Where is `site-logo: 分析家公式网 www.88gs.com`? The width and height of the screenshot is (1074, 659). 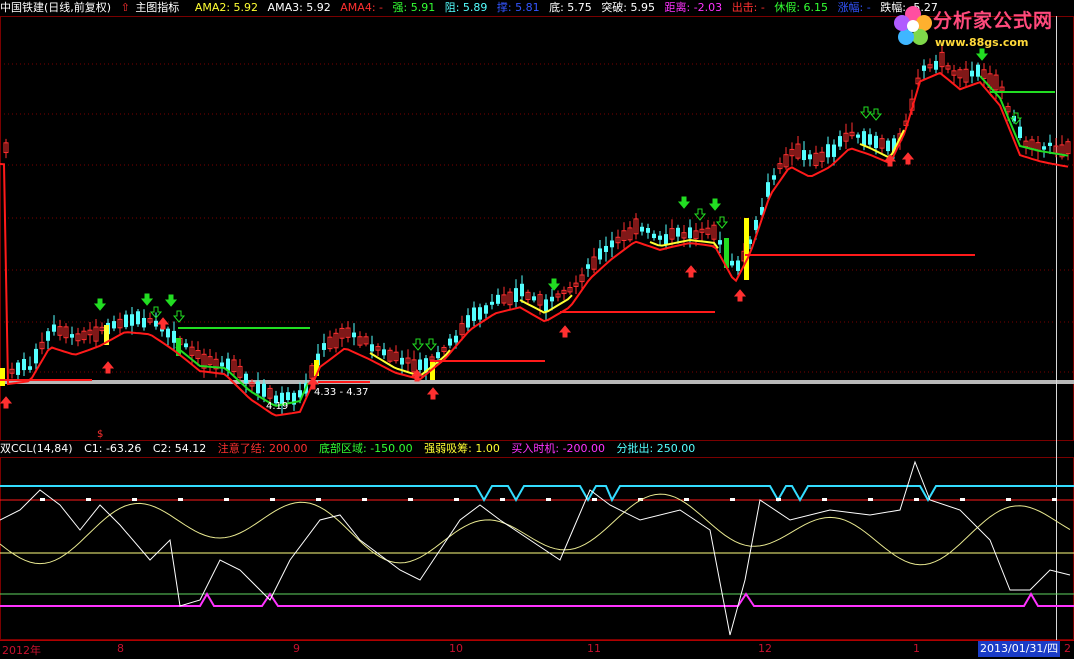 site-logo: 分析家公式网 www.88gs.com is located at coordinates (982, 29).